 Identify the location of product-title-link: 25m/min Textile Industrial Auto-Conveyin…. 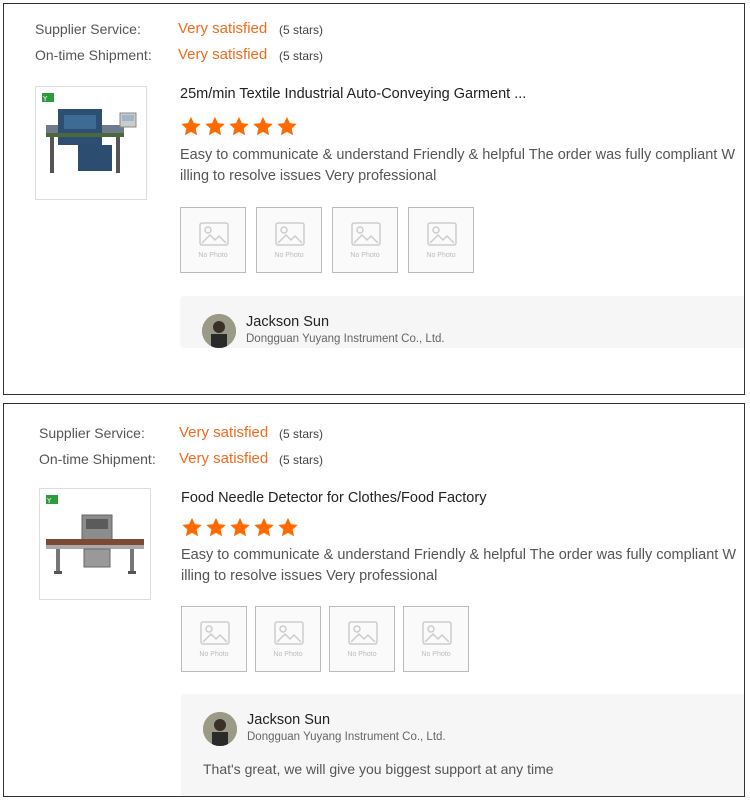
(353, 94).